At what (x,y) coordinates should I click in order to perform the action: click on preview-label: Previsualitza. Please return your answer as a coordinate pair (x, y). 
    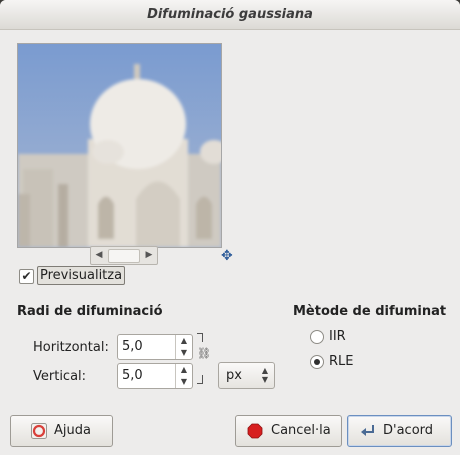
    Looking at the image, I should click on (81, 275).